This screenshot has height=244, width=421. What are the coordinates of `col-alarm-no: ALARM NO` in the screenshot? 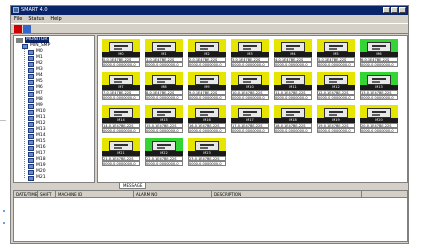 It's located at (173, 194).